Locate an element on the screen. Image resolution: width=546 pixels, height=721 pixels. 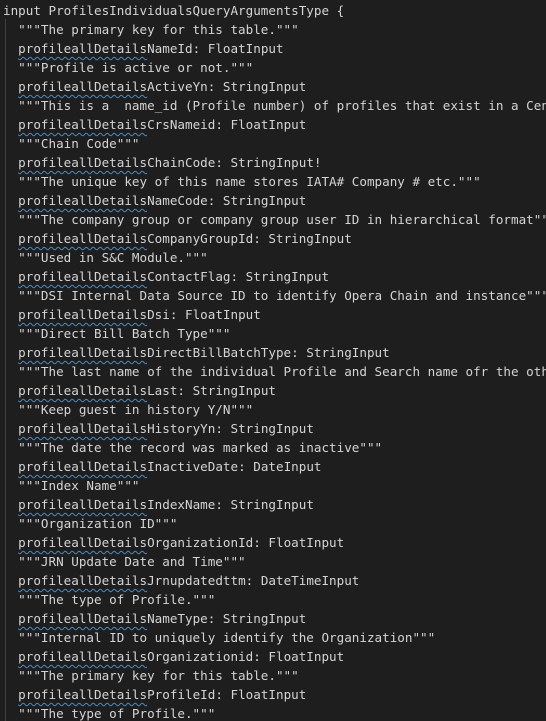
field-name-suffix: ActiveYn is located at coordinates (177, 86).